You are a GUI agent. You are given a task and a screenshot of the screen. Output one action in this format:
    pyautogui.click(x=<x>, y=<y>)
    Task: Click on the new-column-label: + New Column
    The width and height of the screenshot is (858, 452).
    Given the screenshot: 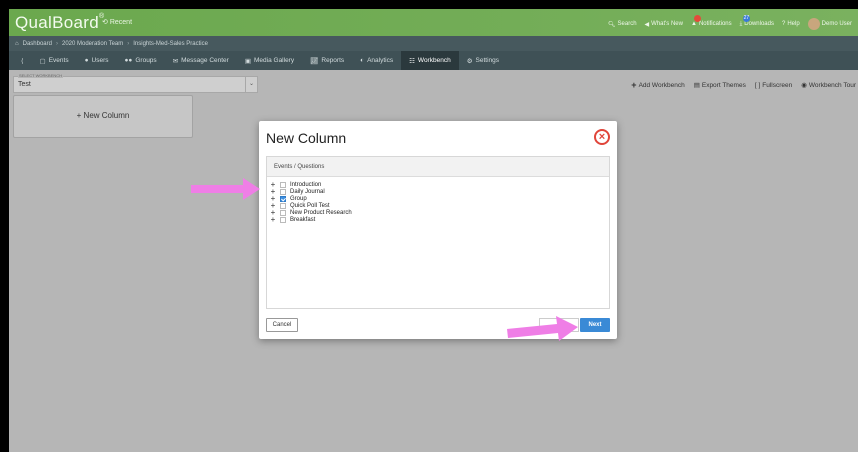 What is the action you would take?
    pyautogui.click(x=103, y=115)
    